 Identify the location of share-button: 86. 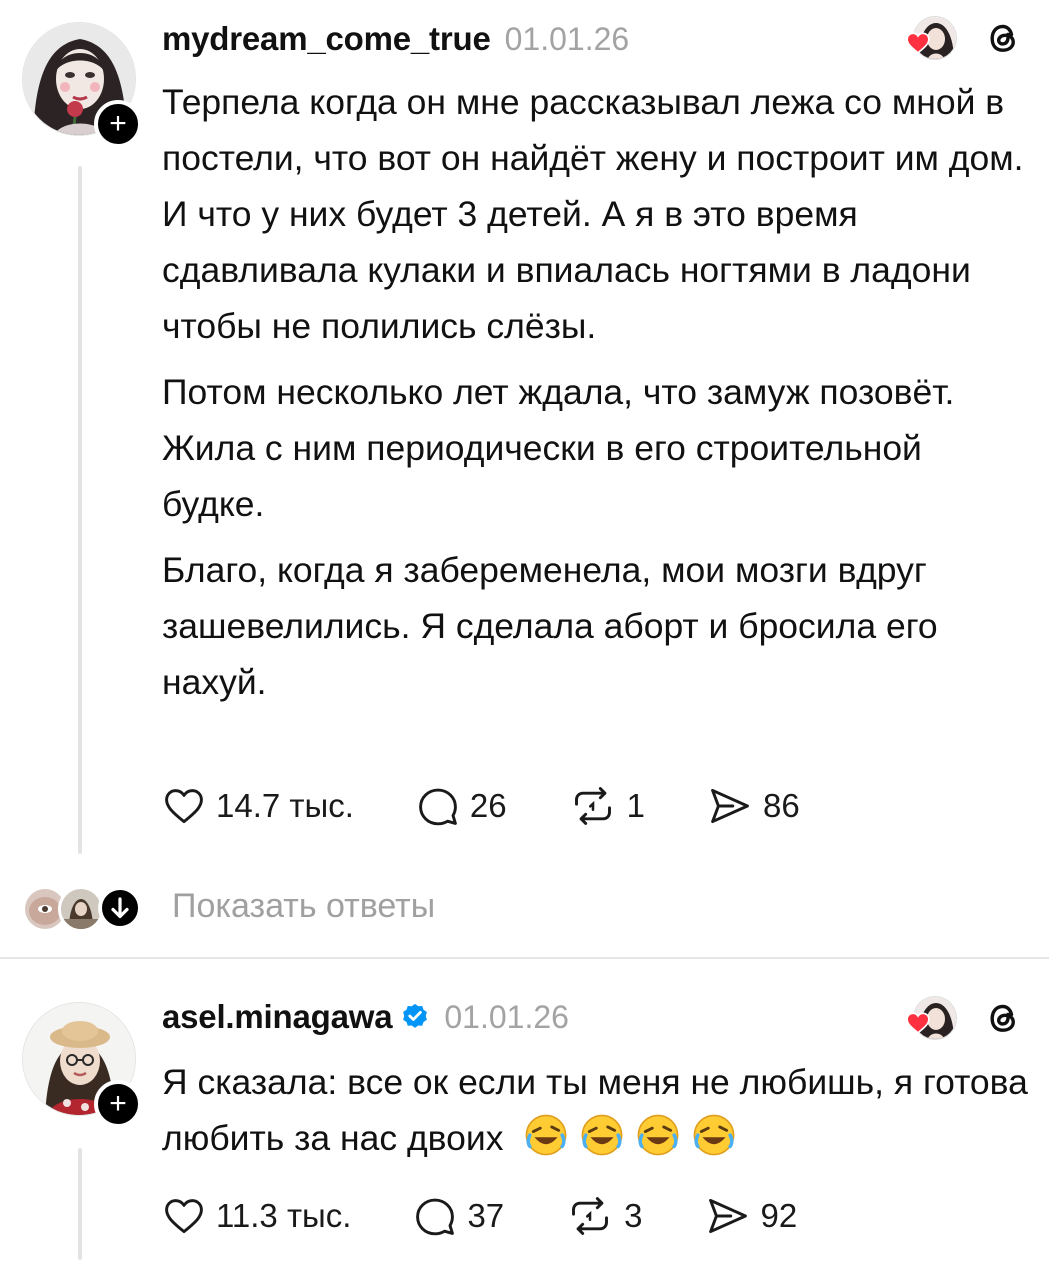
(753, 806).